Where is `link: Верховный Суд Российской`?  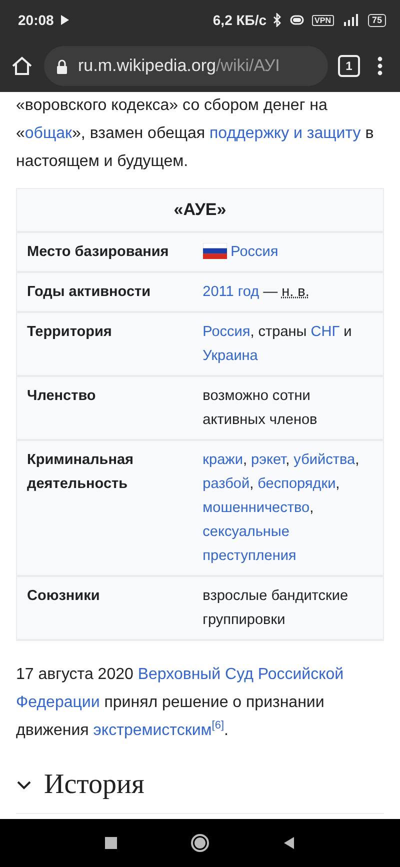
link: Верховный Суд Российской is located at coordinates (241, 674).